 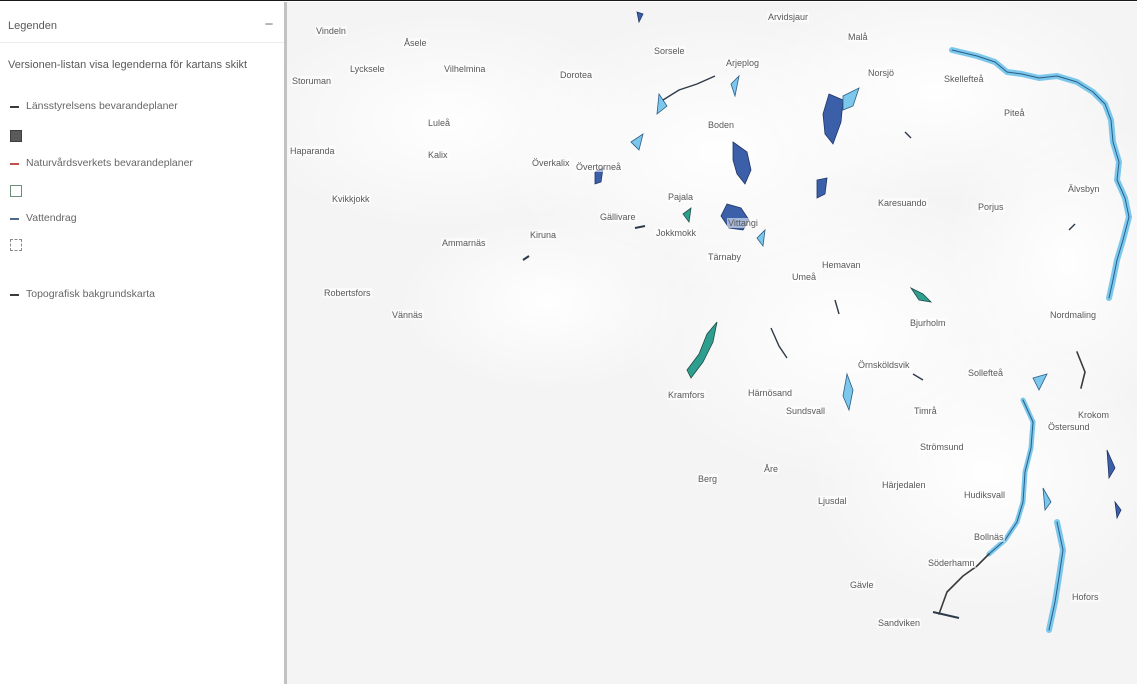 I want to click on place-label: Arjeplog, so click(x=743, y=63).